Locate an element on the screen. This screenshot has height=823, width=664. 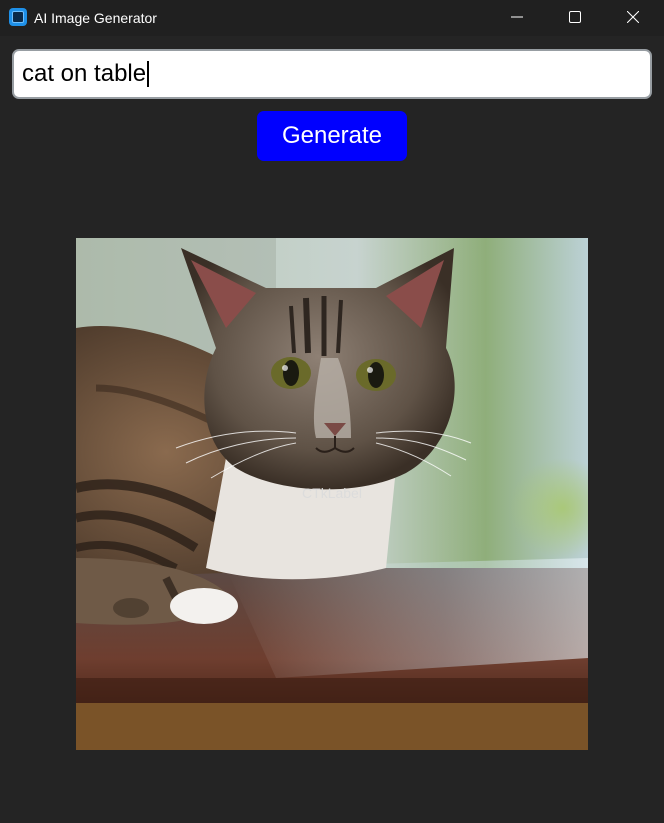
maximize-icon is located at coordinates (575, 17).